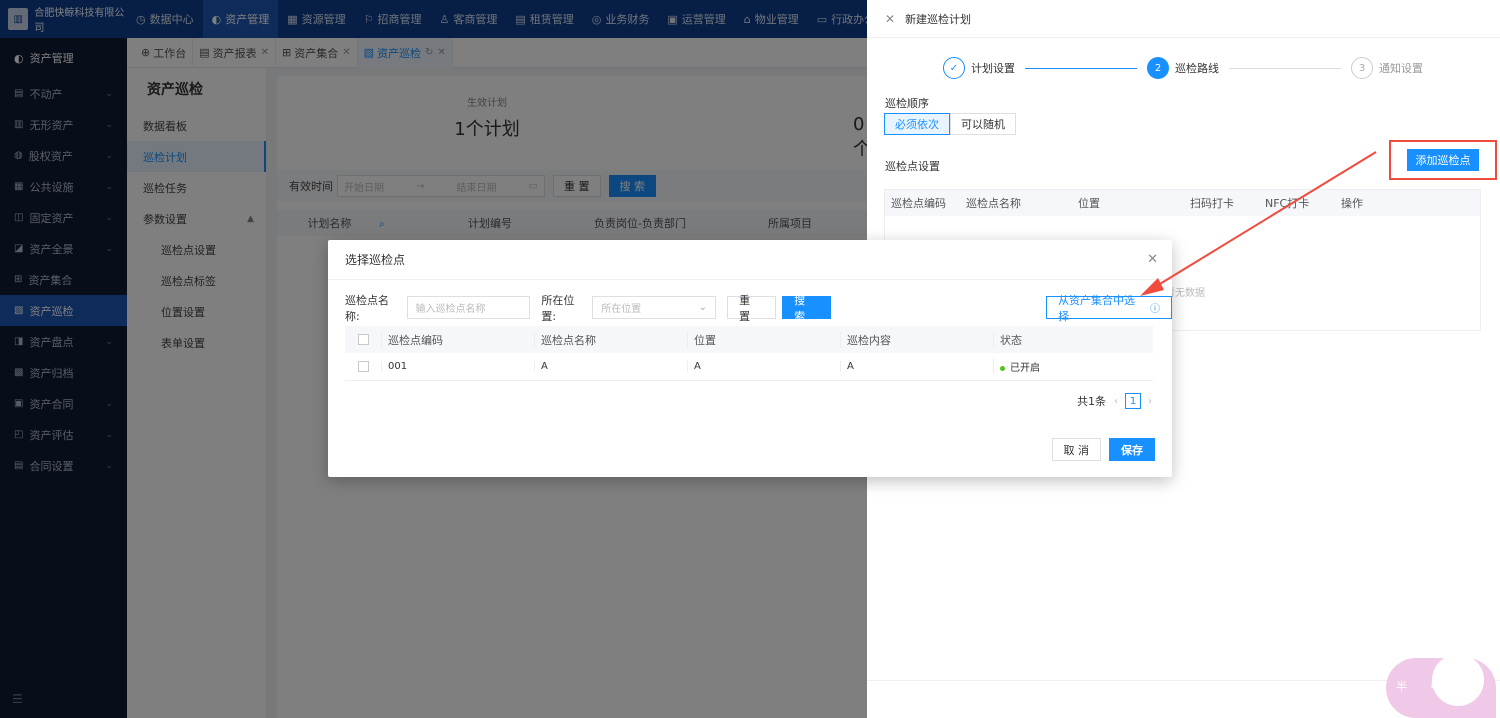 The width and height of the screenshot is (1500, 718). Describe the element at coordinates (938, 19) in the screenshot. I see `drawer-title: 新建巡检计划` at that location.